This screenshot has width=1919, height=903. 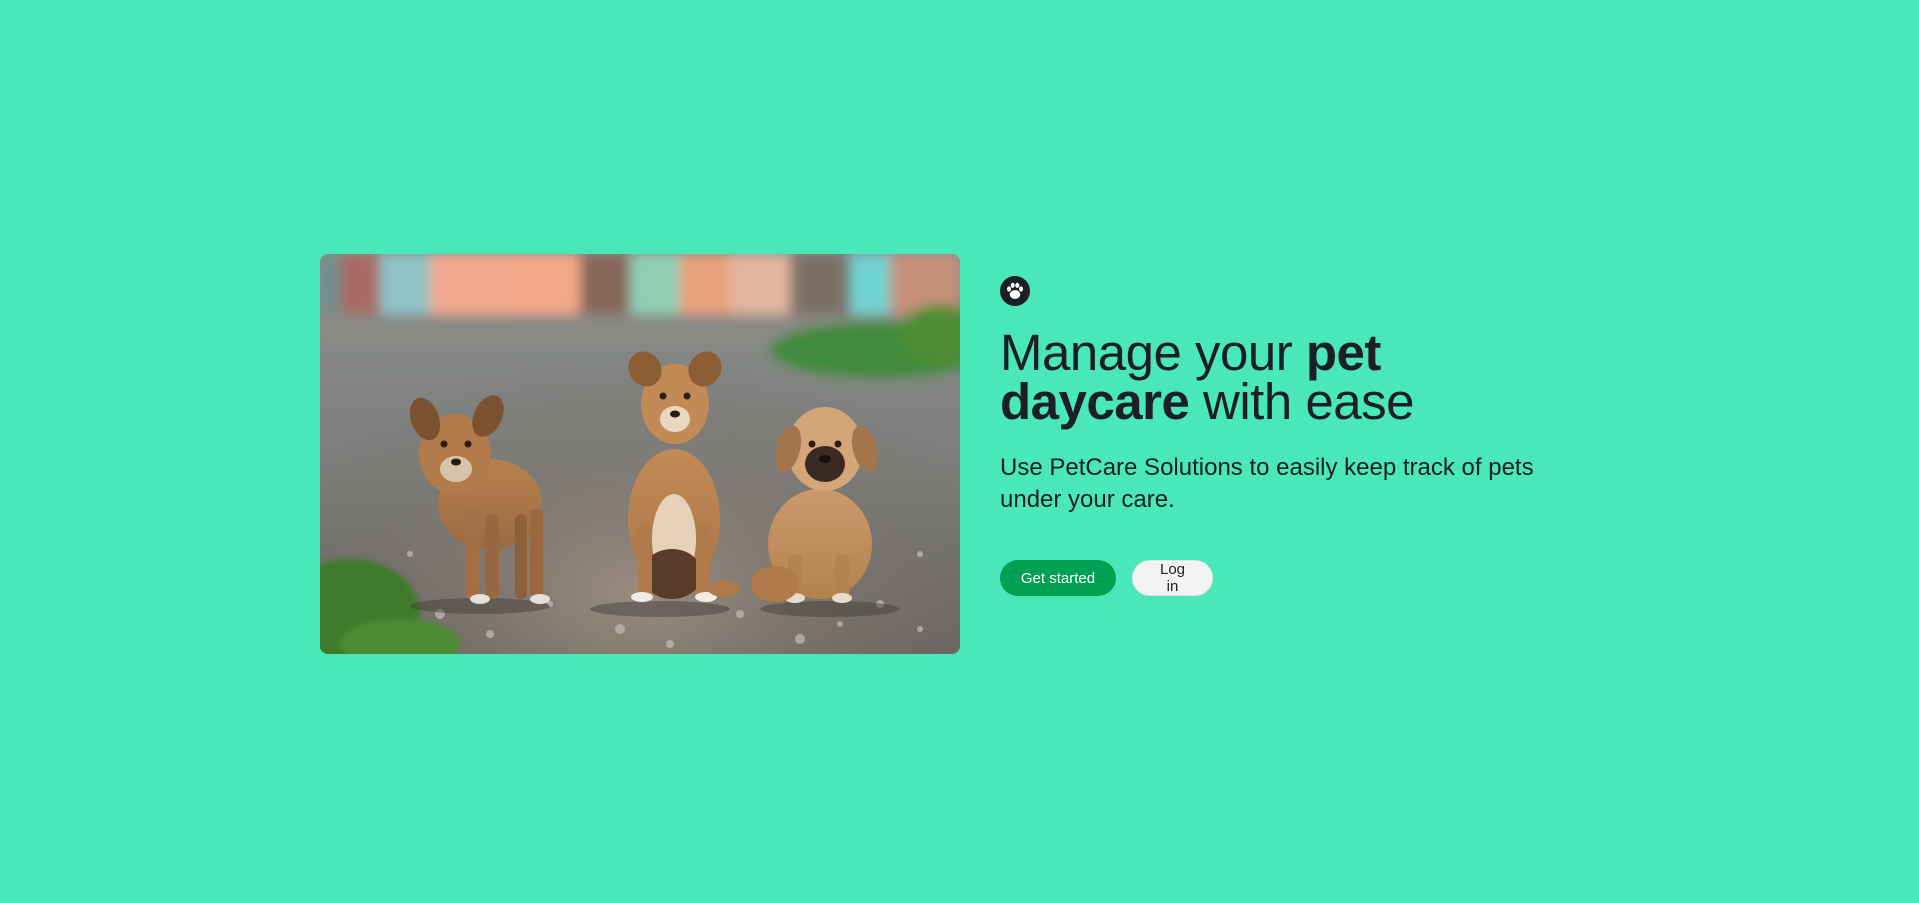 What do you see at coordinates (1301, 401) in the screenshot?
I see `headline-part2: with ease` at bounding box center [1301, 401].